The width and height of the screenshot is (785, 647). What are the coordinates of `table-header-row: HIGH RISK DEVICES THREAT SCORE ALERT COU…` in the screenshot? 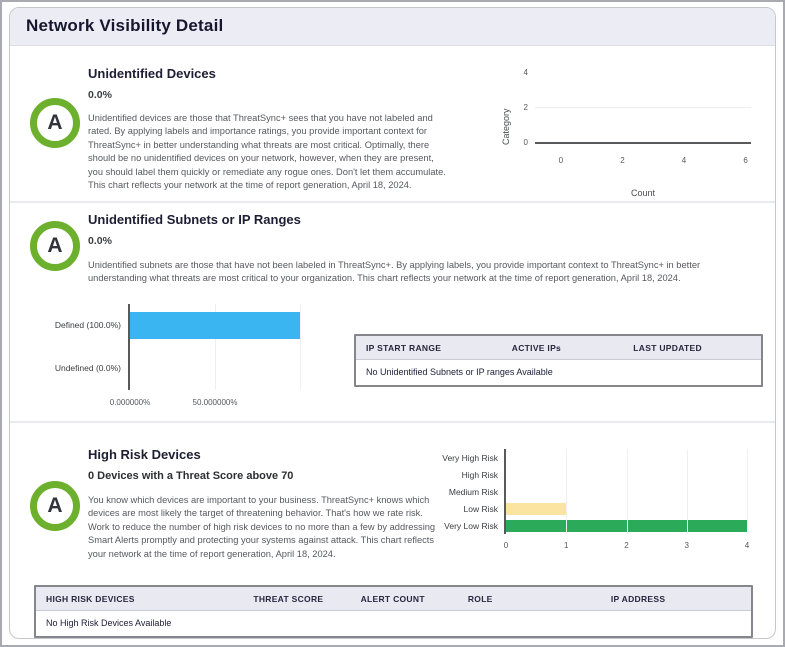 It's located at (393, 599).